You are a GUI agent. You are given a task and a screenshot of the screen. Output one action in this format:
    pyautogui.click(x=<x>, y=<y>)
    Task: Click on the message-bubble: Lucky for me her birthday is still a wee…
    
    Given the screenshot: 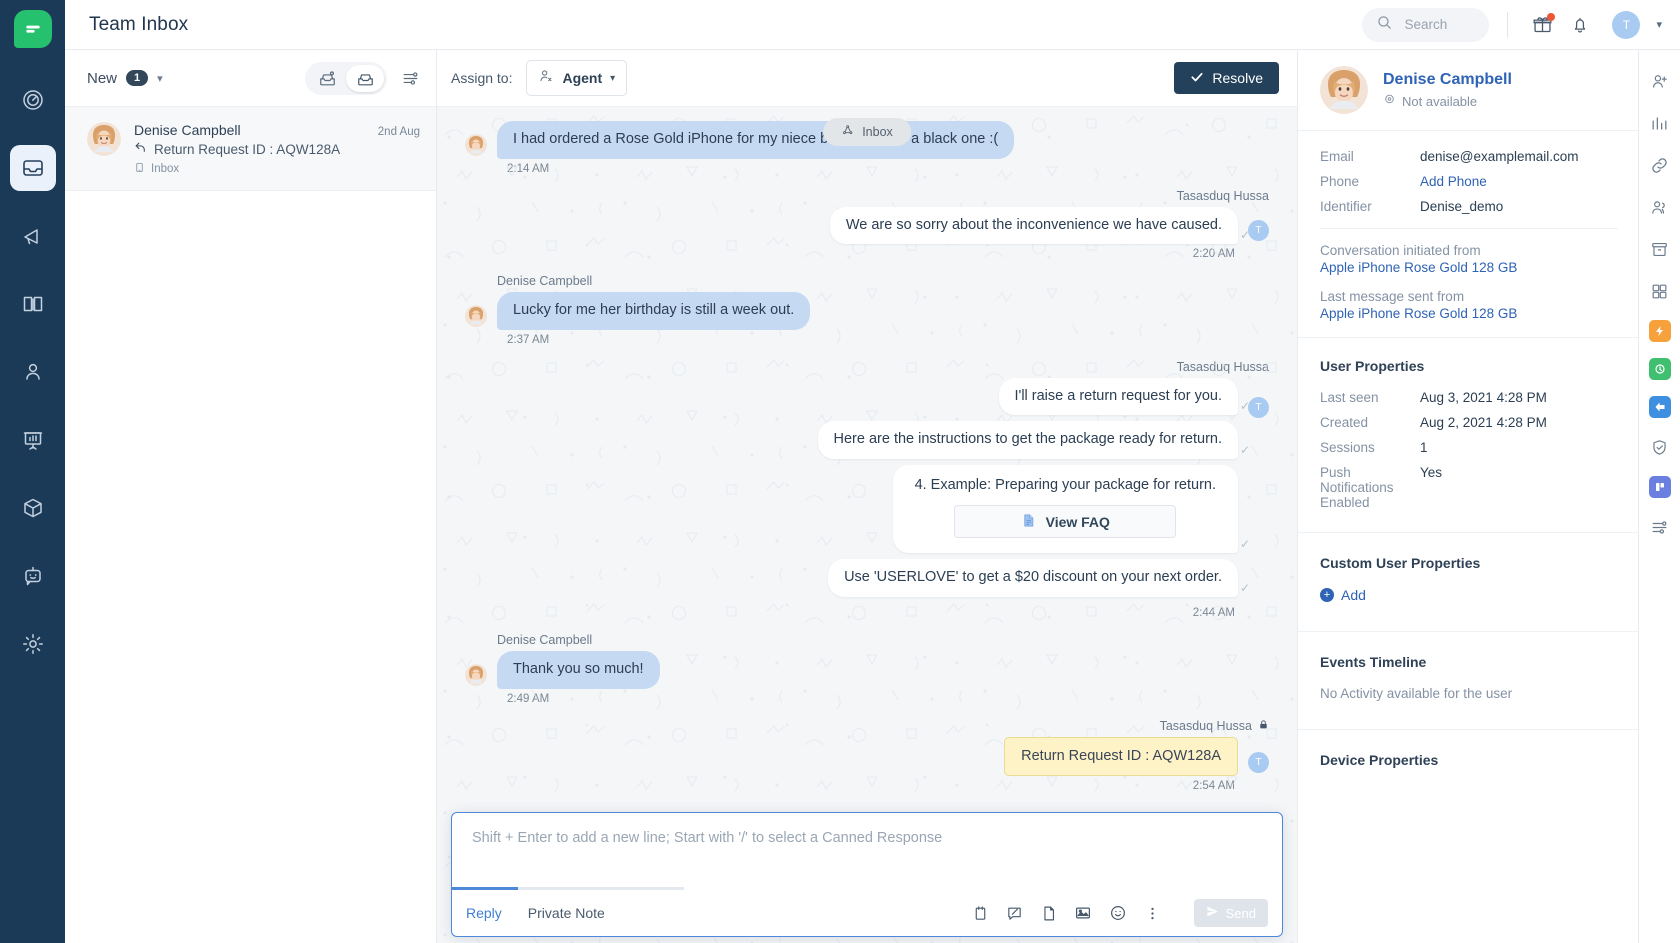 What is the action you would take?
    pyautogui.click(x=654, y=311)
    